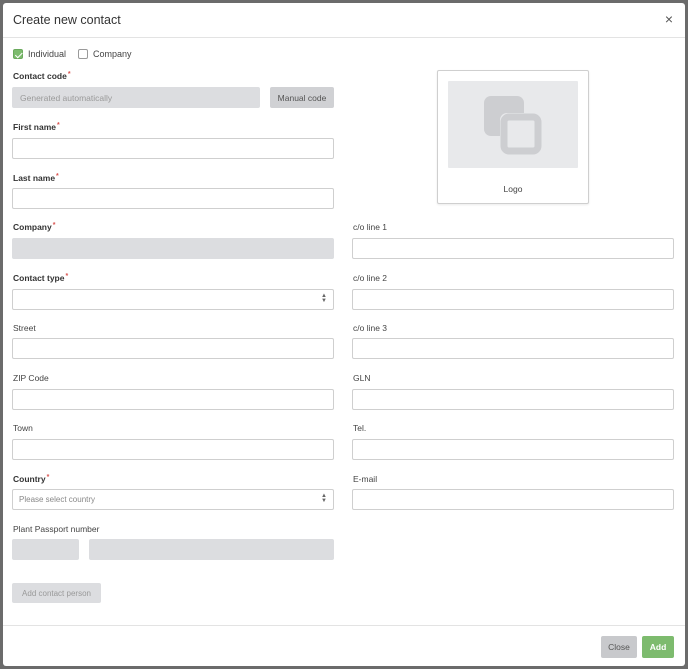 The width and height of the screenshot is (688, 669). Describe the element at coordinates (42, 76) in the screenshot. I see `contact-code-label: Contact code*` at that location.